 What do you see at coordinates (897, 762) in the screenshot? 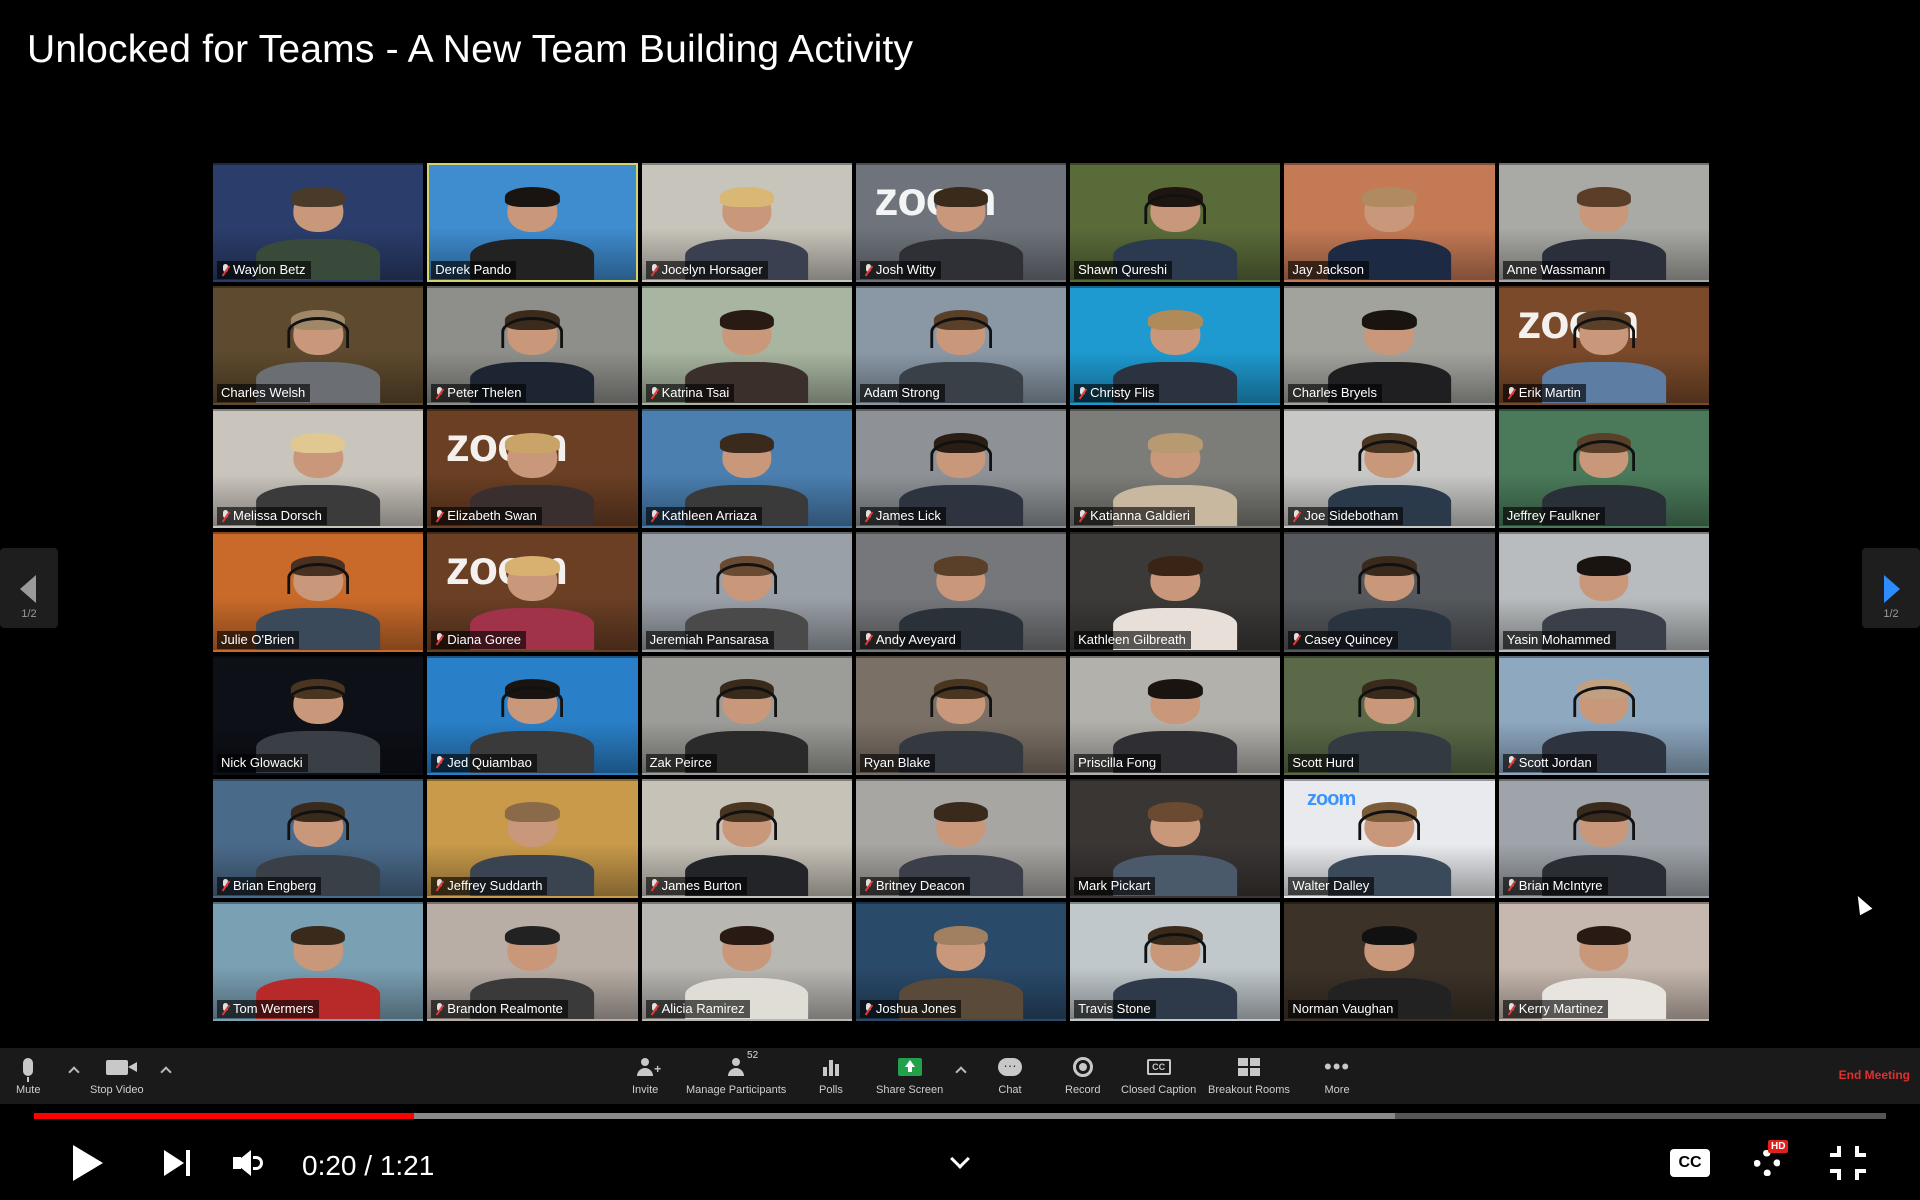
I see `participant-name-tag: Ryan Blake` at bounding box center [897, 762].